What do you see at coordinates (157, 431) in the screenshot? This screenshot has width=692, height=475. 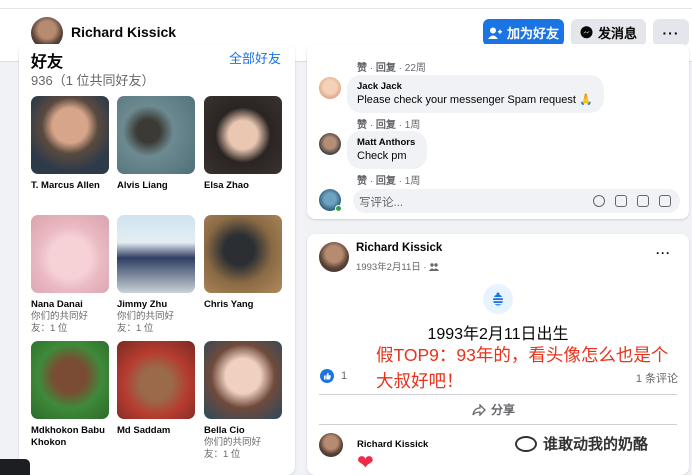 I see `friend-name: Md Saddam` at bounding box center [157, 431].